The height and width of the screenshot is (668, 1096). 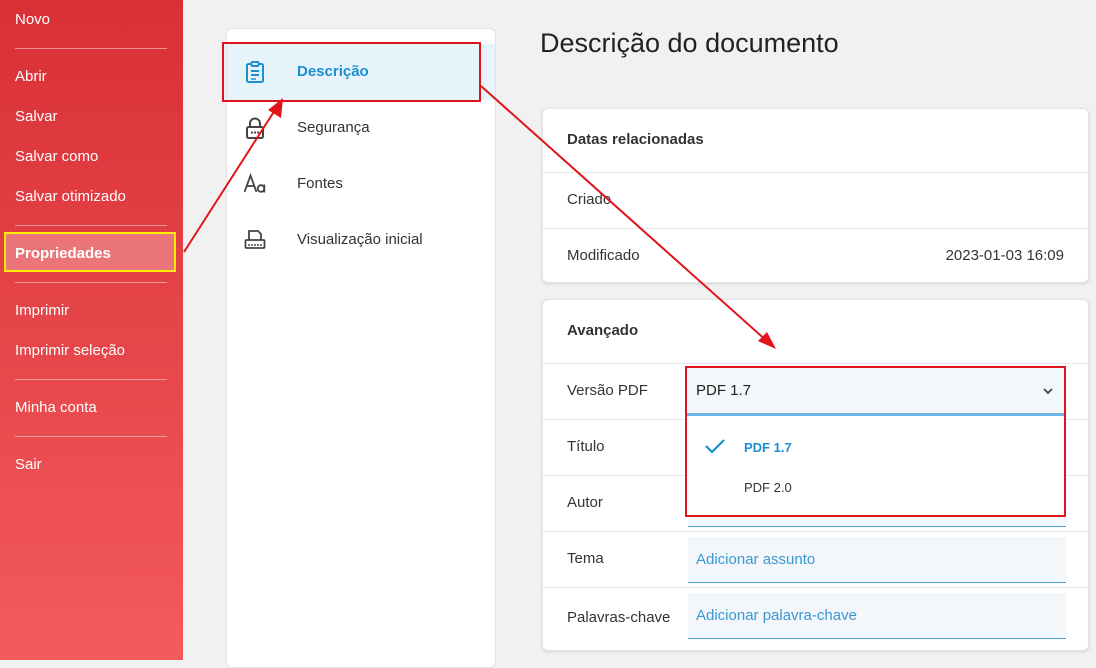 What do you see at coordinates (875, 392) in the screenshot?
I see `pdf-version-select: PDF 1.7` at bounding box center [875, 392].